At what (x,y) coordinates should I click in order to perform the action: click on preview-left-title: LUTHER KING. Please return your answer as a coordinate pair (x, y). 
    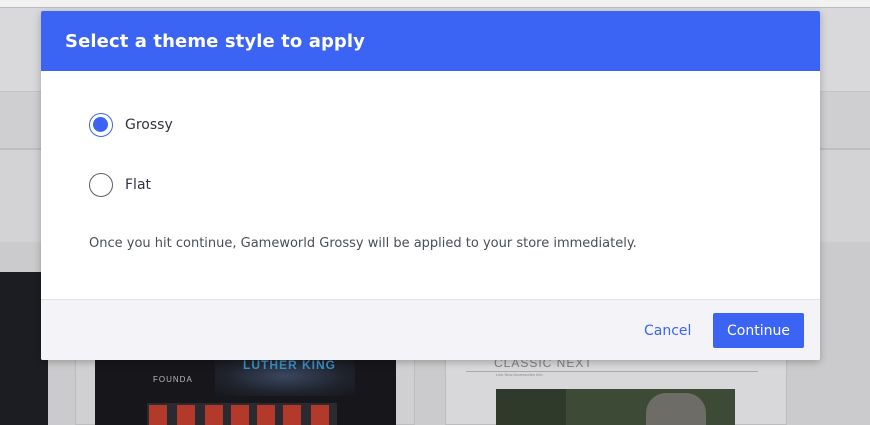
    Looking at the image, I should click on (289, 365).